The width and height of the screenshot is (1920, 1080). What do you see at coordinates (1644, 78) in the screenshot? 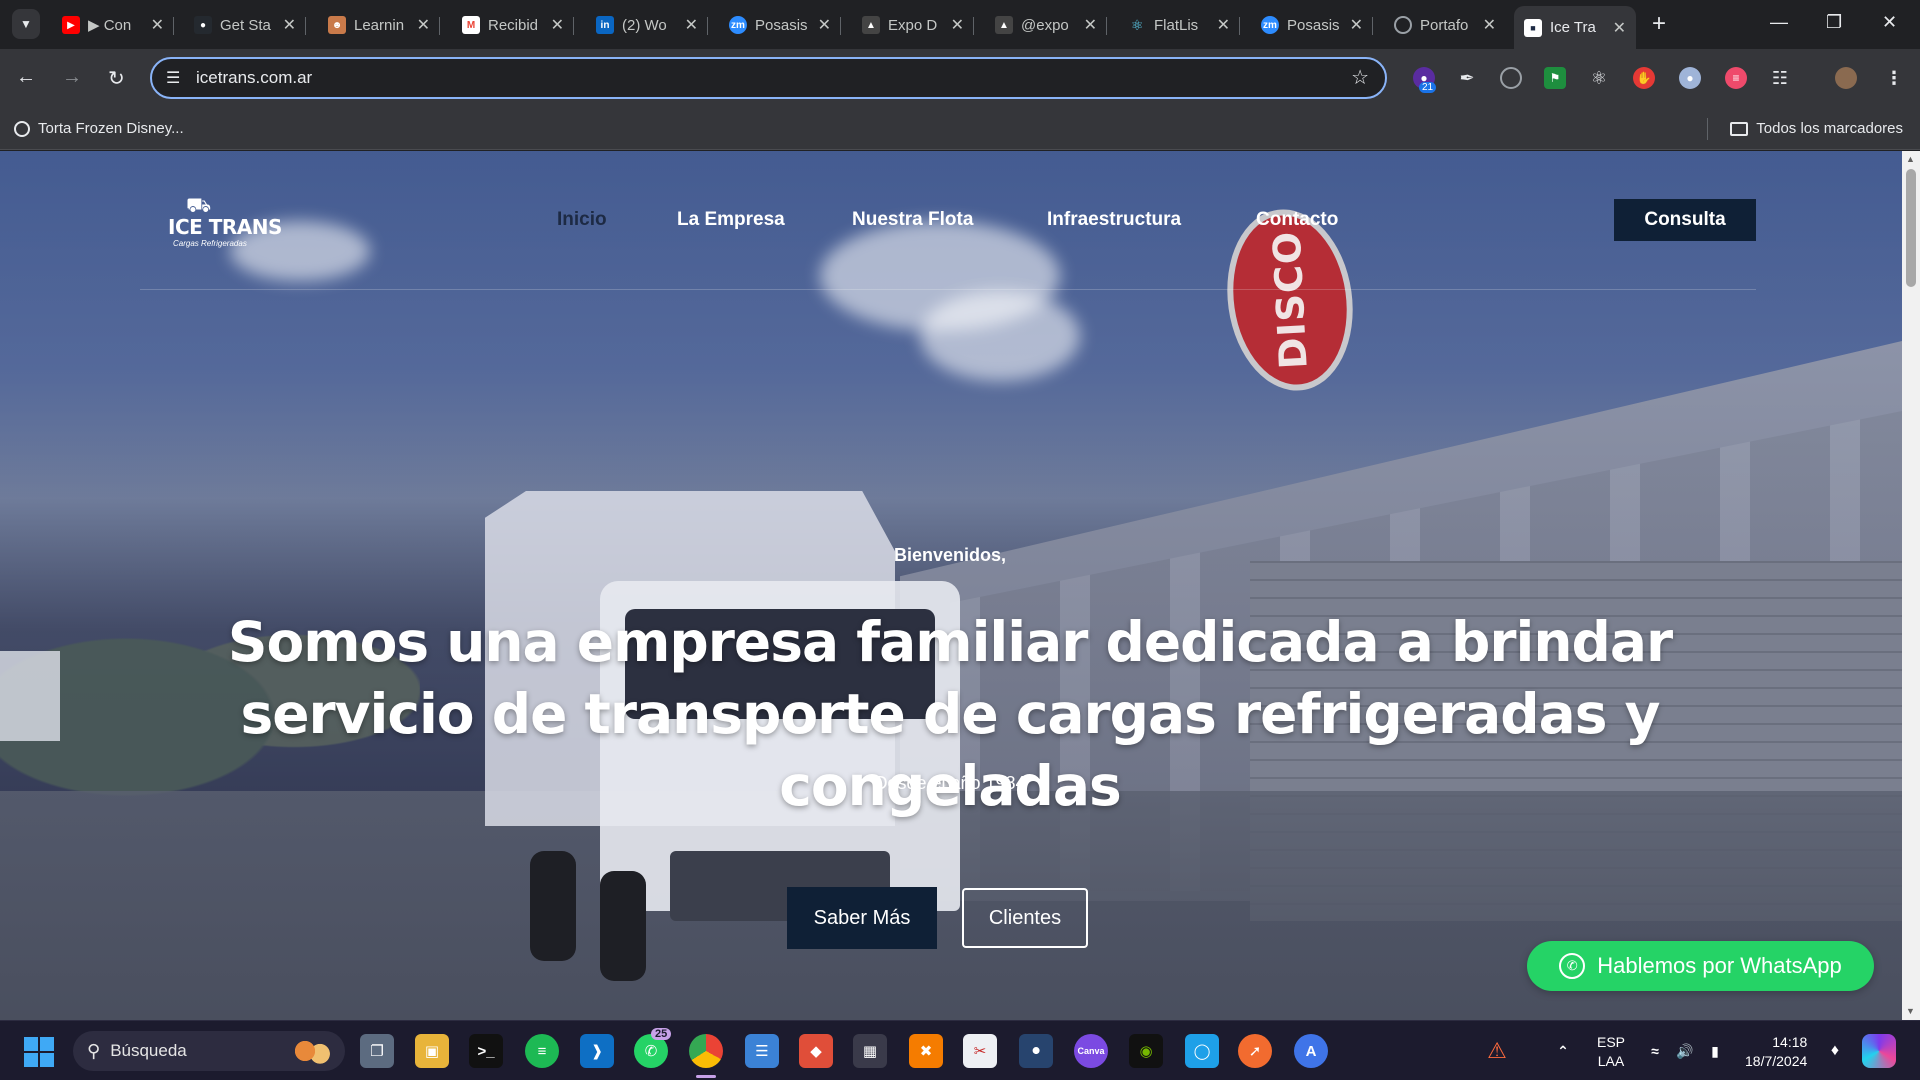
I see `extension-red-hand-icon: ✋` at bounding box center [1644, 78].